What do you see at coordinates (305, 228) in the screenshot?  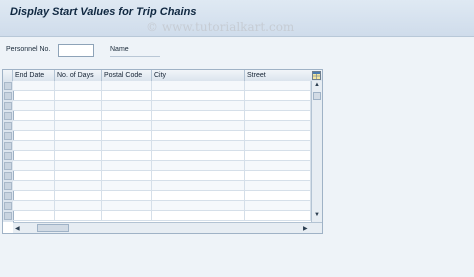 I see `scroll-right-icon: ▶` at bounding box center [305, 228].